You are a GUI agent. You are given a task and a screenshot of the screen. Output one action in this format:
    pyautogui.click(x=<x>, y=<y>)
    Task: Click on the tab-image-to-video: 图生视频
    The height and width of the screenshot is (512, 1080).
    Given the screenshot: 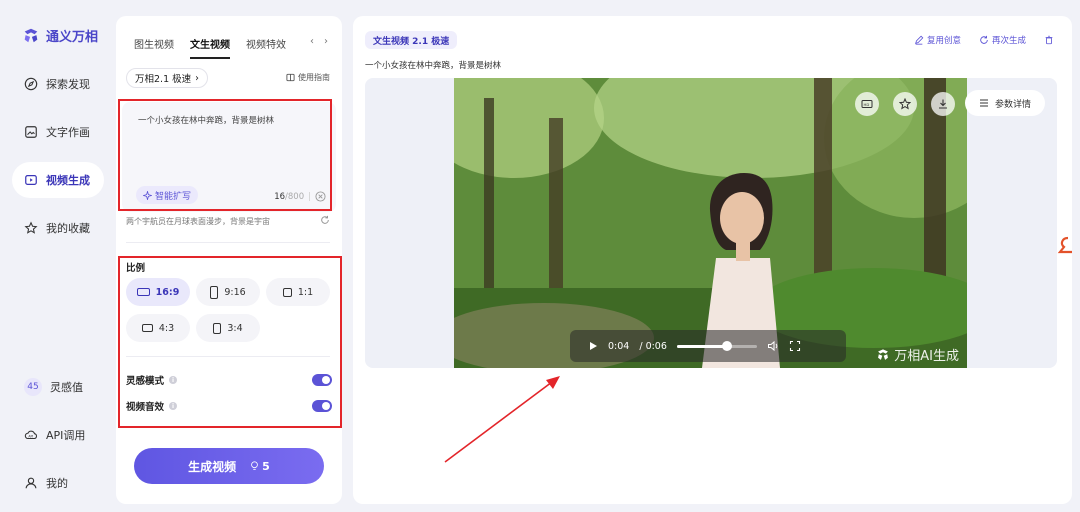 What is the action you would take?
    pyautogui.click(x=154, y=47)
    